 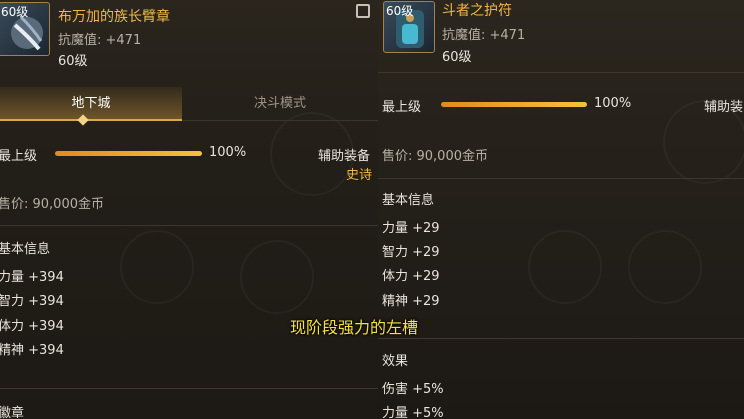 What do you see at coordinates (359, 175) in the screenshot?
I see `rarity-label: 史诗` at bounding box center [359, 175].